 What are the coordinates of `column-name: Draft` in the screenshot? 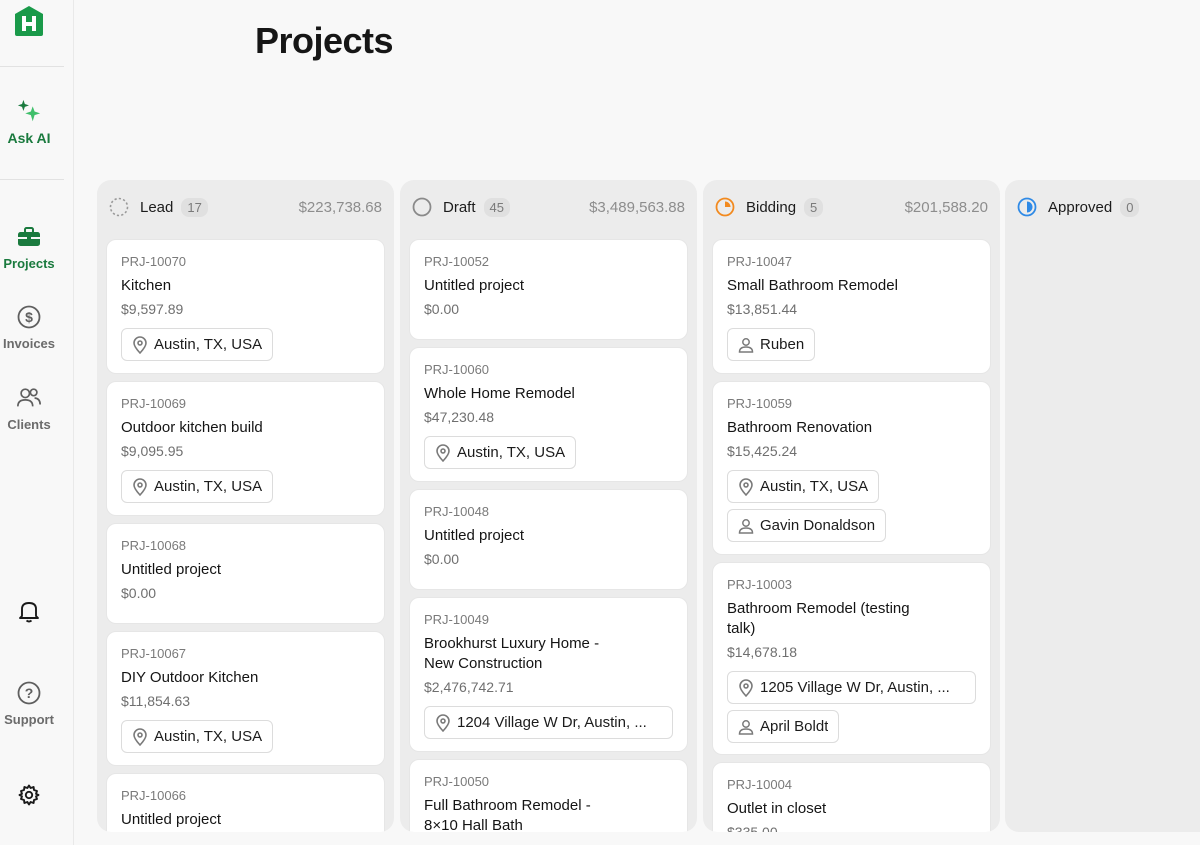 It's located at (459, 207).